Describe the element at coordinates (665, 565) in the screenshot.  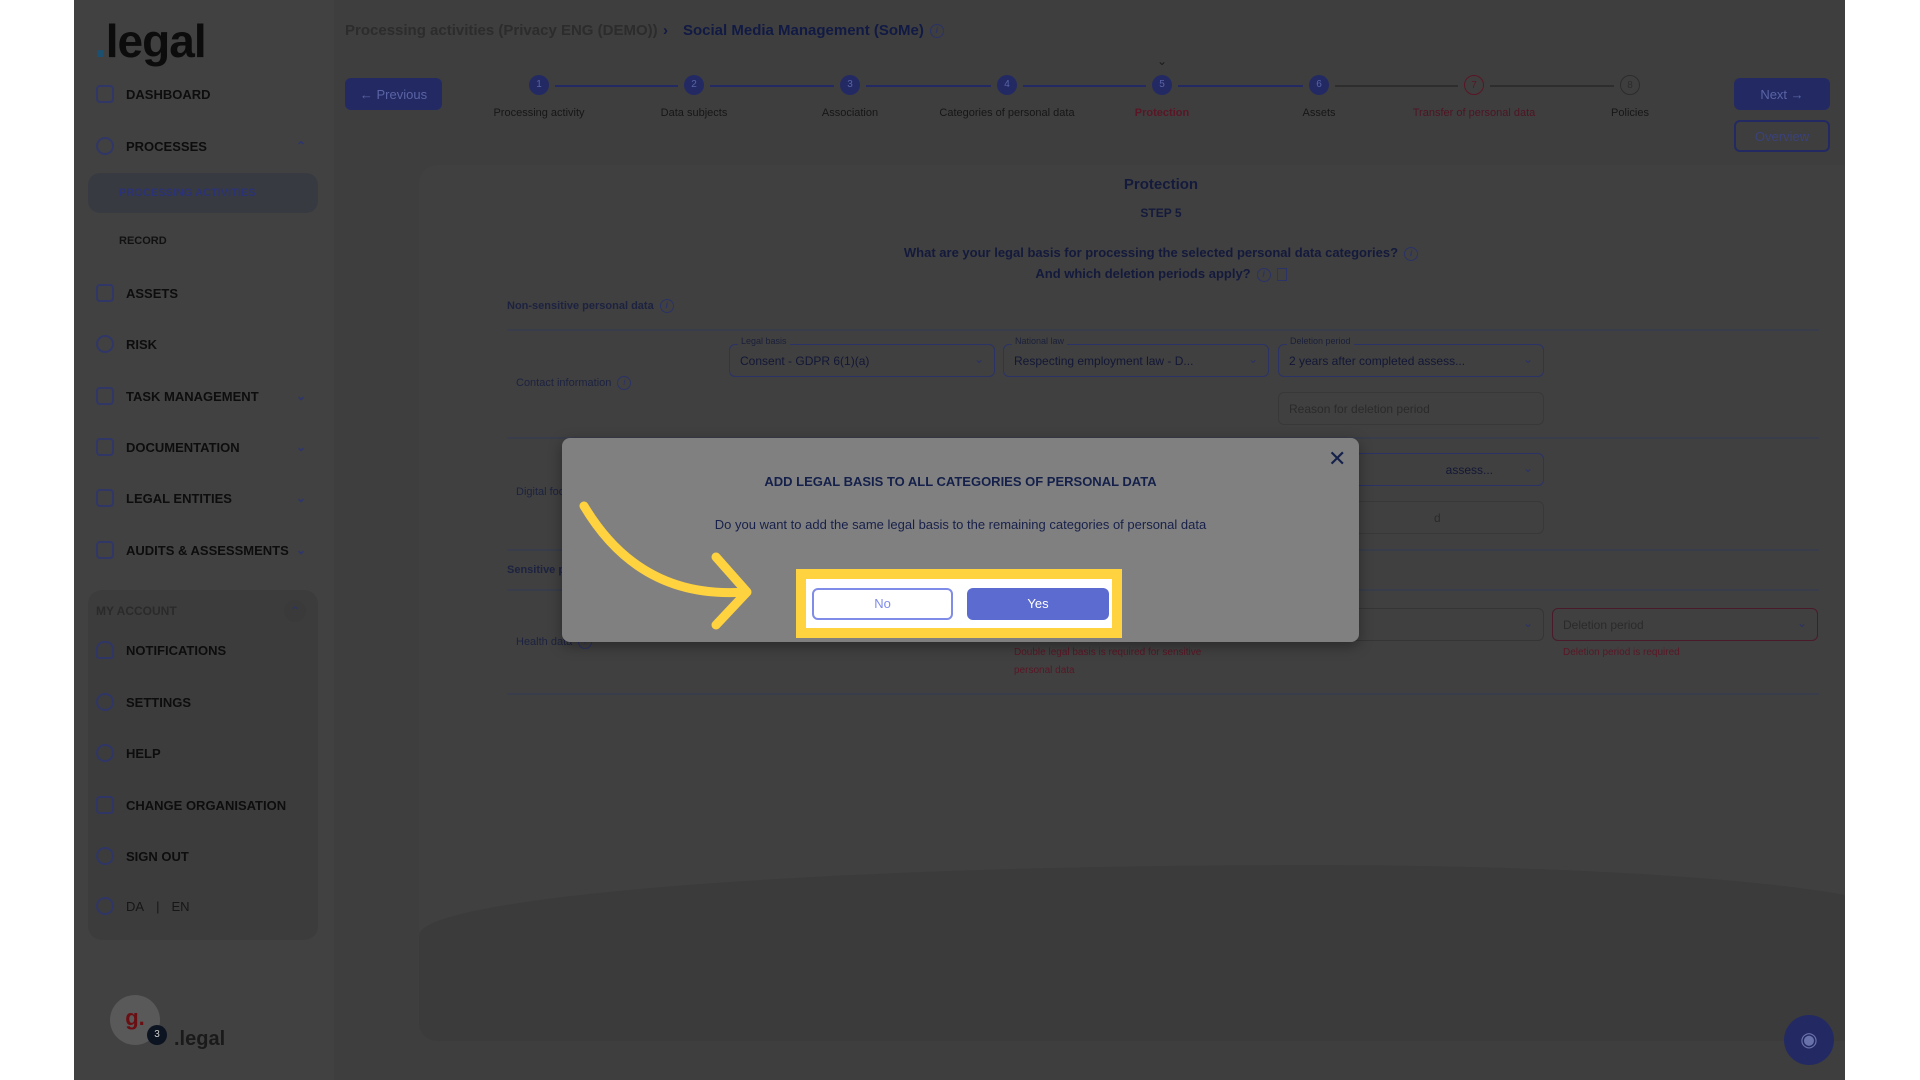
I see `annotation-arrow-icon` at that location.